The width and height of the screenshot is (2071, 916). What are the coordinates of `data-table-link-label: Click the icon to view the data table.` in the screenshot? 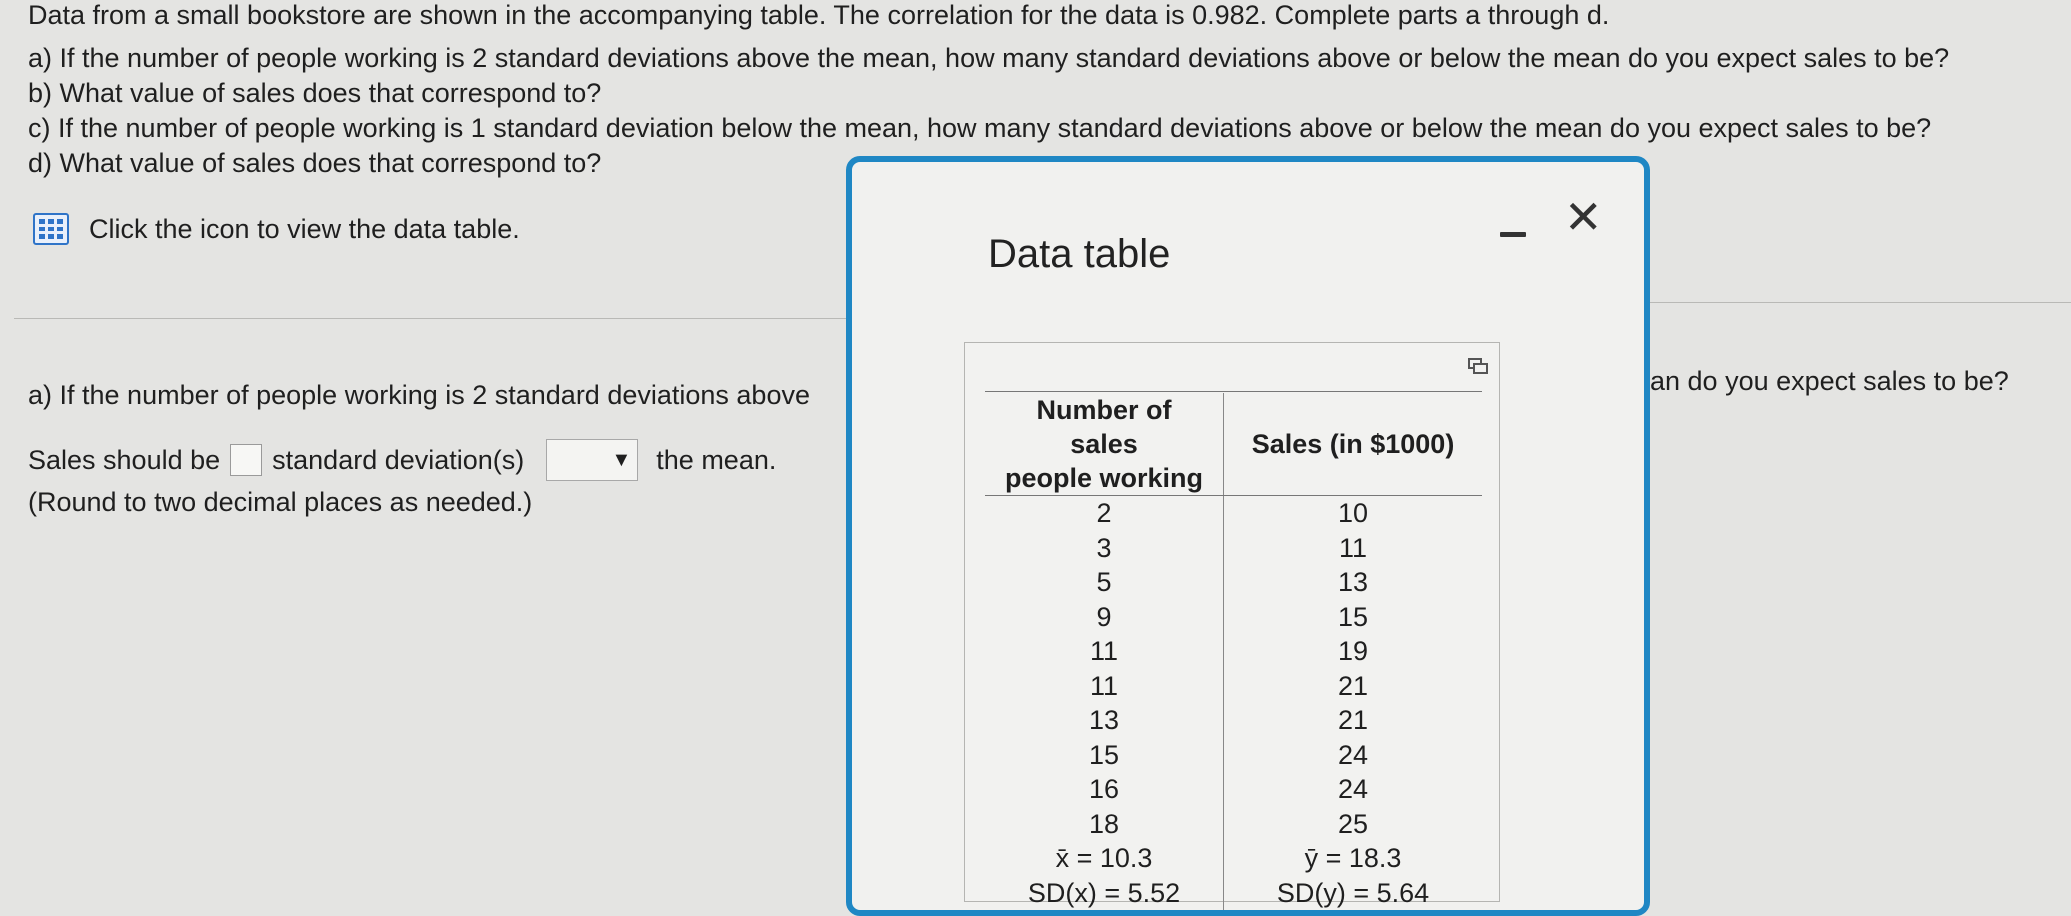 It's located at (304, 229).